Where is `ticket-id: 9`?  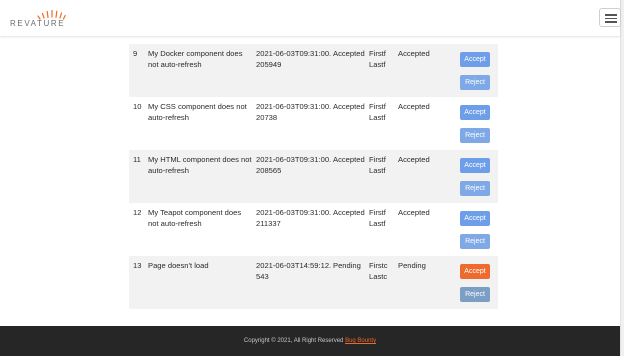
ticket-id: 9 is located at coordinates (135, 53).